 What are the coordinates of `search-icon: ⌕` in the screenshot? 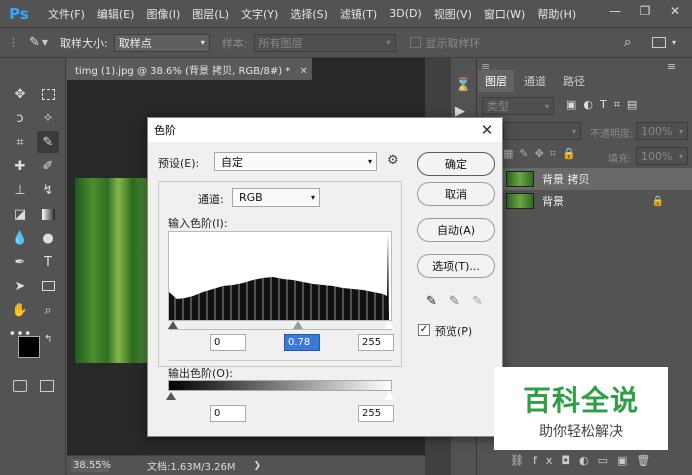 It's located at (627, 42).